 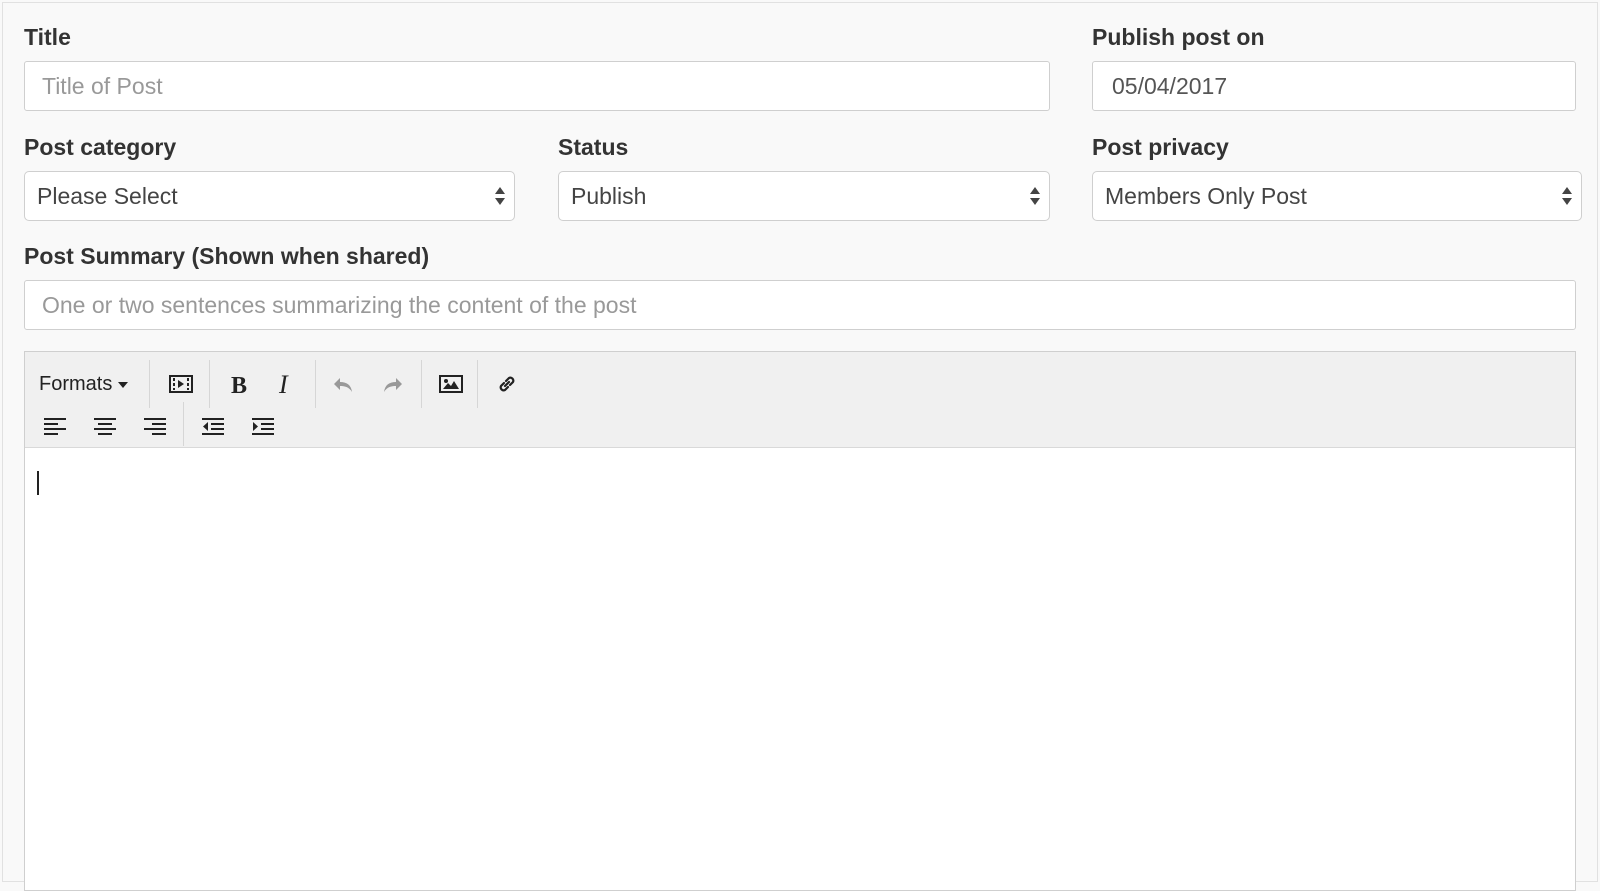 I want to click on media-icon, so click(x=181, y=384).